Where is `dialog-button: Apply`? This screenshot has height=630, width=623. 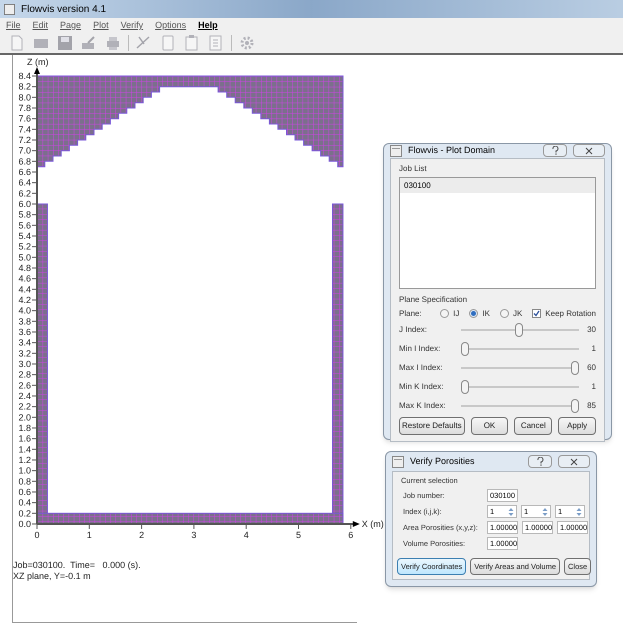
dialog-button: Apply is located at coordinates (577, 425).